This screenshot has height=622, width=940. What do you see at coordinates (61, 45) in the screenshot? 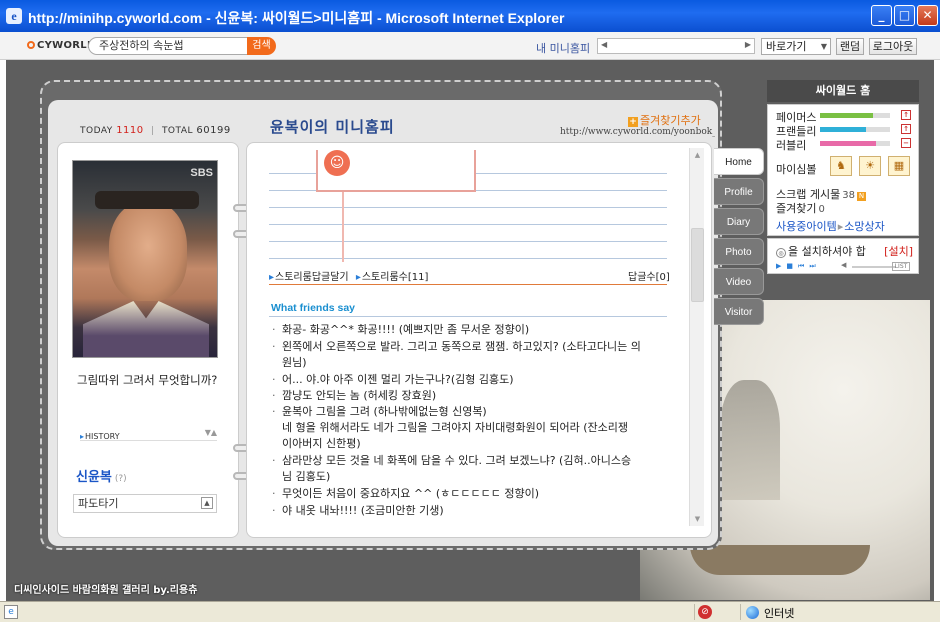
I see `cyworld-logo: CYWORLD` at bounding box center [61, 45].